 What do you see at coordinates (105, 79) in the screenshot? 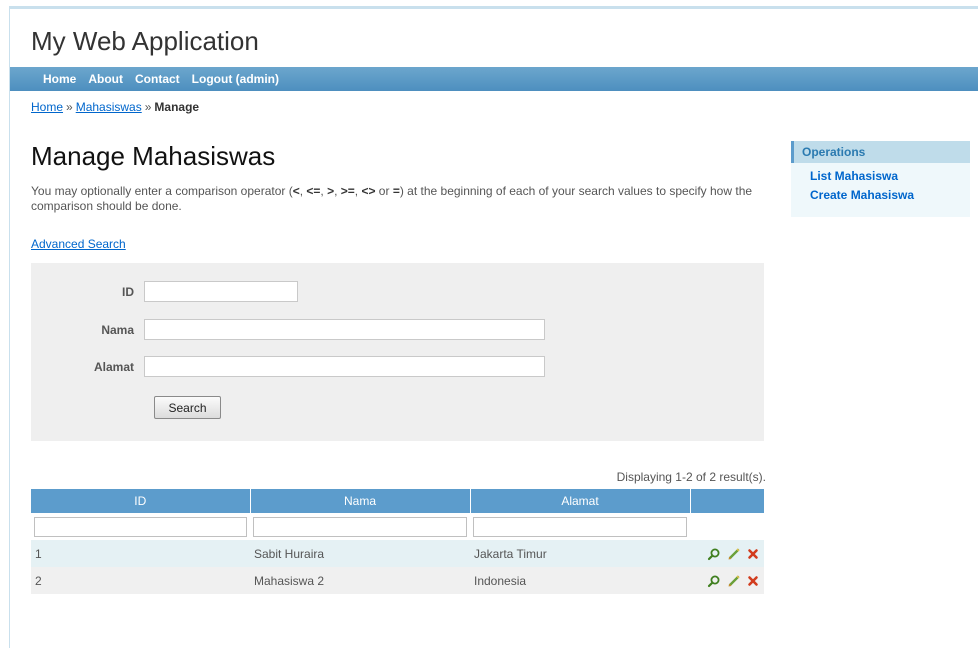
I see `menu-item-about: About` at bounding box center [105, 79].